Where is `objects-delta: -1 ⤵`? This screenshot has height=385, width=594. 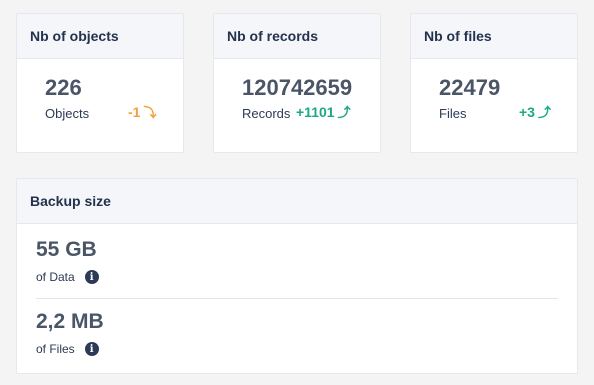 objects-delta: -1 ⤵ is located at coordinates (142, 112).